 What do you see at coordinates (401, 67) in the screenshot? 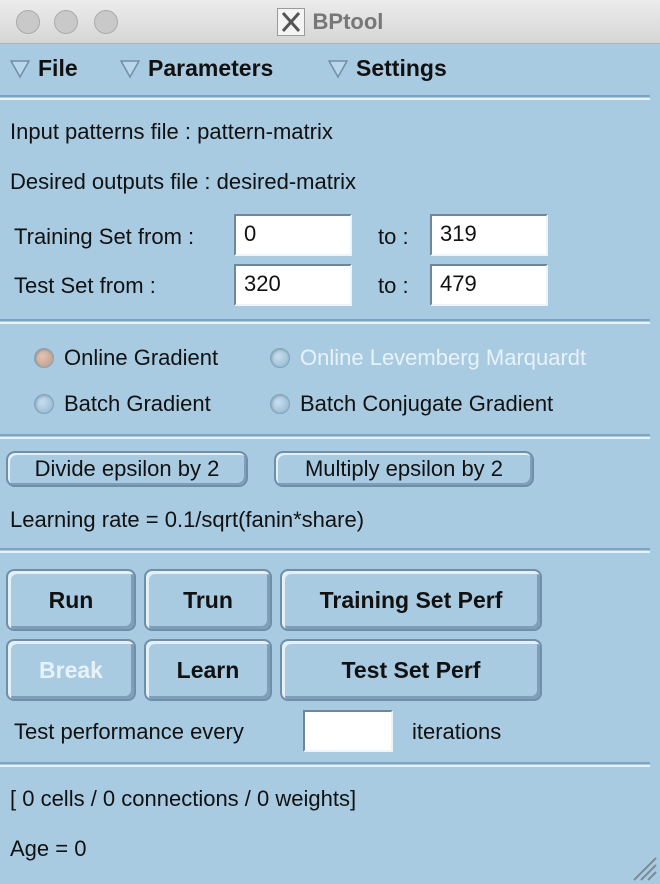
I see `menu-settings-label: Settings` at bounding box center [401, 67].